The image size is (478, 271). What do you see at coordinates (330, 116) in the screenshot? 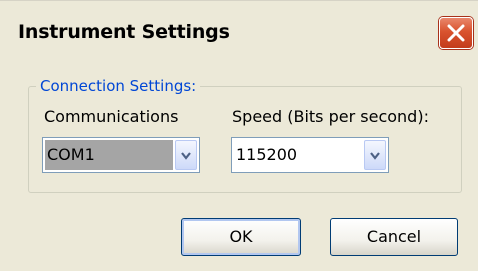
I see `speed-label: Speed (Bits per second):` at bounding box center [330, 116].